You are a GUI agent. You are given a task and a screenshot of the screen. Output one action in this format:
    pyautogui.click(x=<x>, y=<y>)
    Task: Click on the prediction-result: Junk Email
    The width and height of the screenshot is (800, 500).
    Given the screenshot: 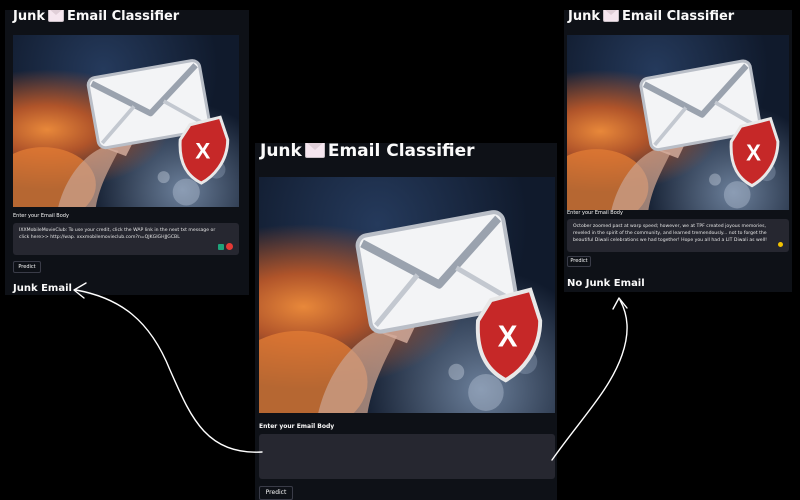 What is the action you would take?
    pyautogui.click(x=42, y=288)
    